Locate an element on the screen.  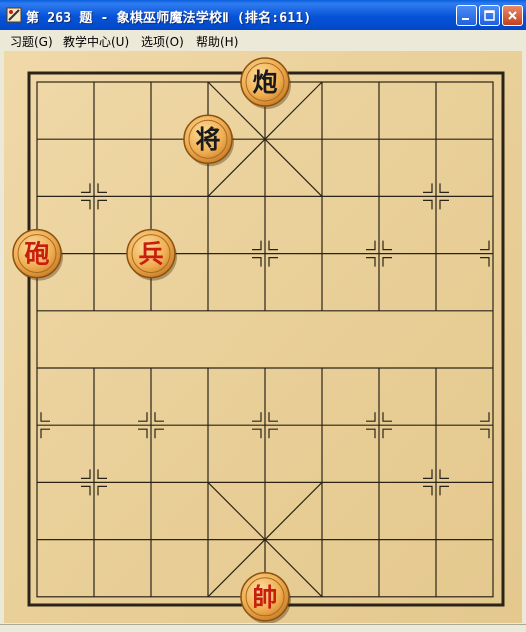
piece-label: 炮 is located at coordinates (264, 82).